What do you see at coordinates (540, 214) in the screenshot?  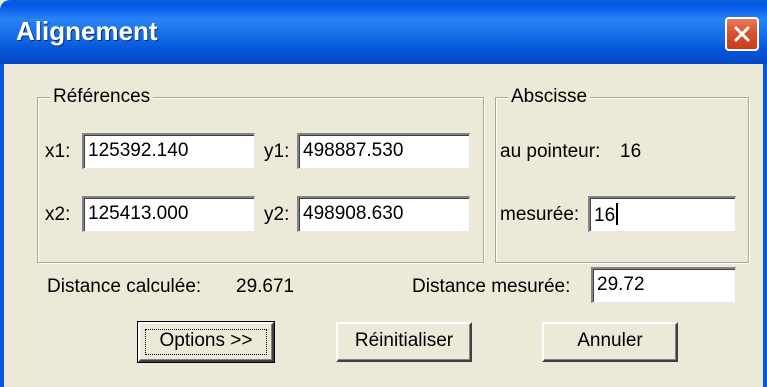 I see `measured-abscissa-label: mesurée:` at bounding box center [540, 214].